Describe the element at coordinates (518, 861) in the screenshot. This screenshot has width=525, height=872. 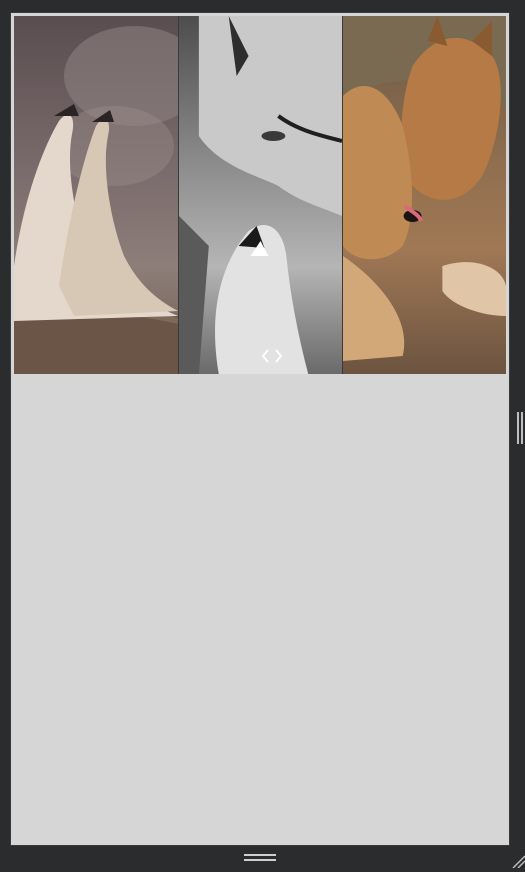
I see `resize-grip-icon` at that location.